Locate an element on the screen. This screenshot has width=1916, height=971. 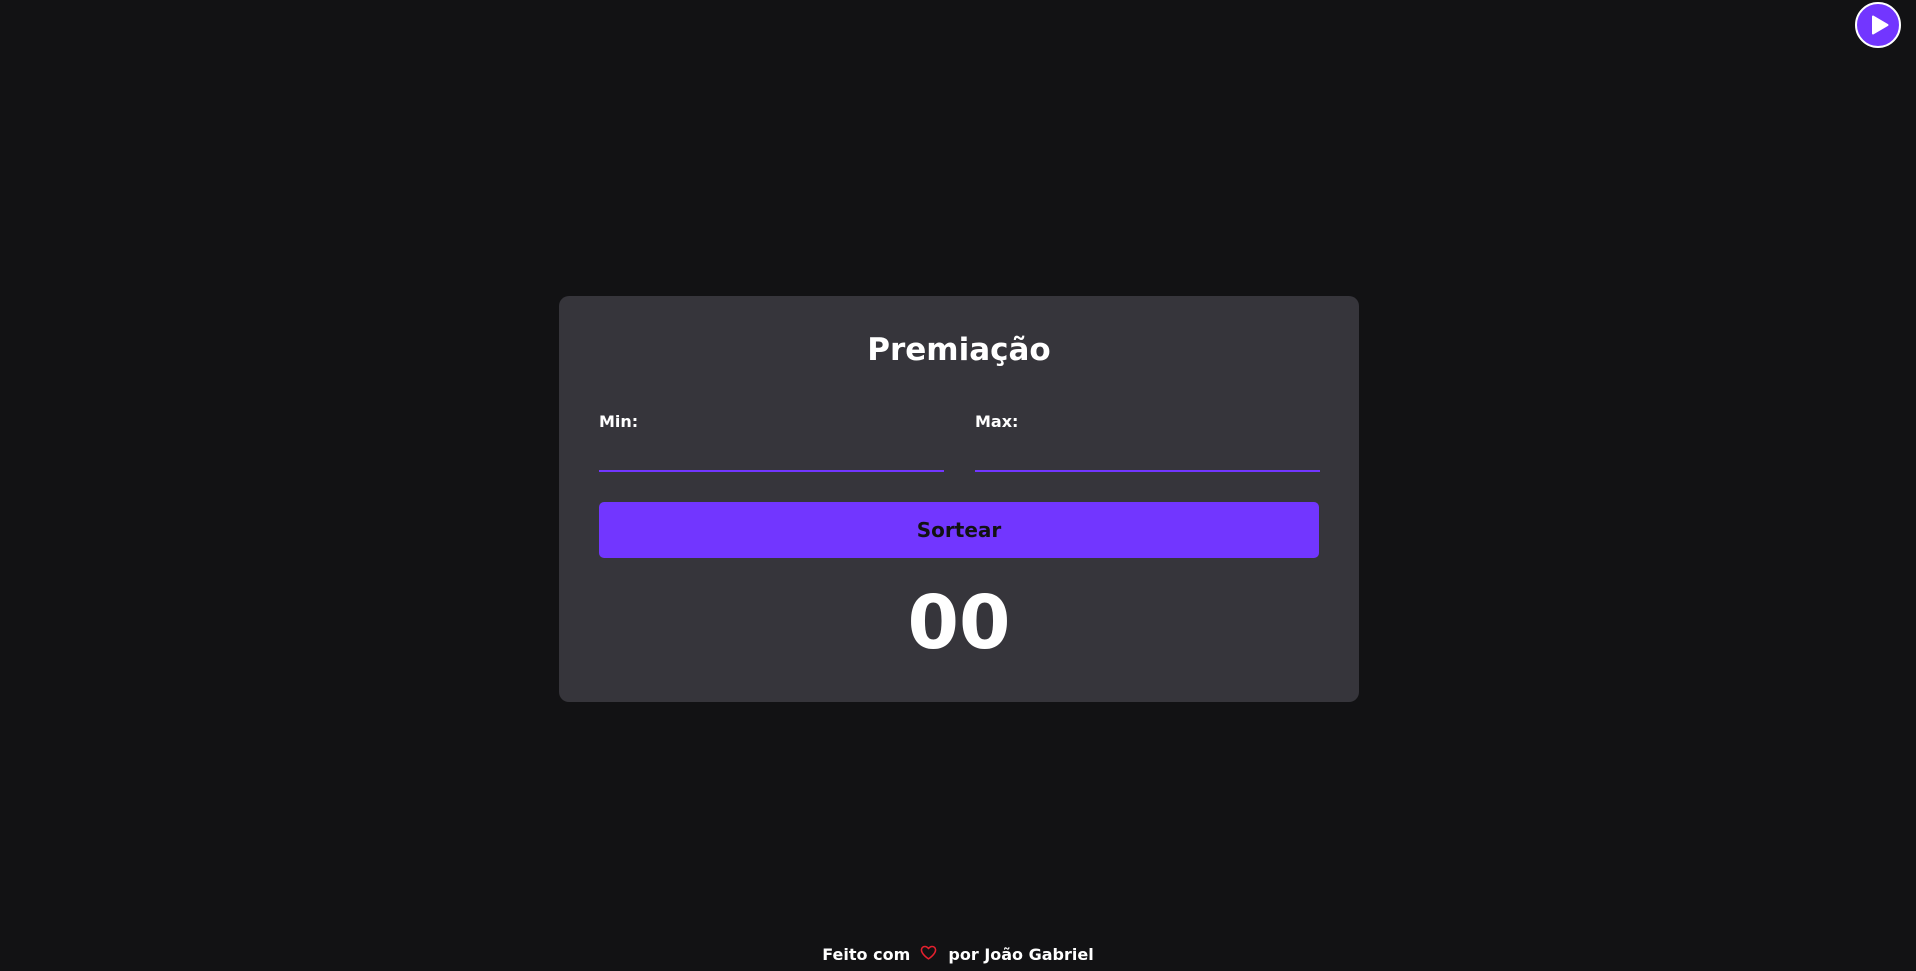
result-number: 00 is located at coordinates (959, 623).